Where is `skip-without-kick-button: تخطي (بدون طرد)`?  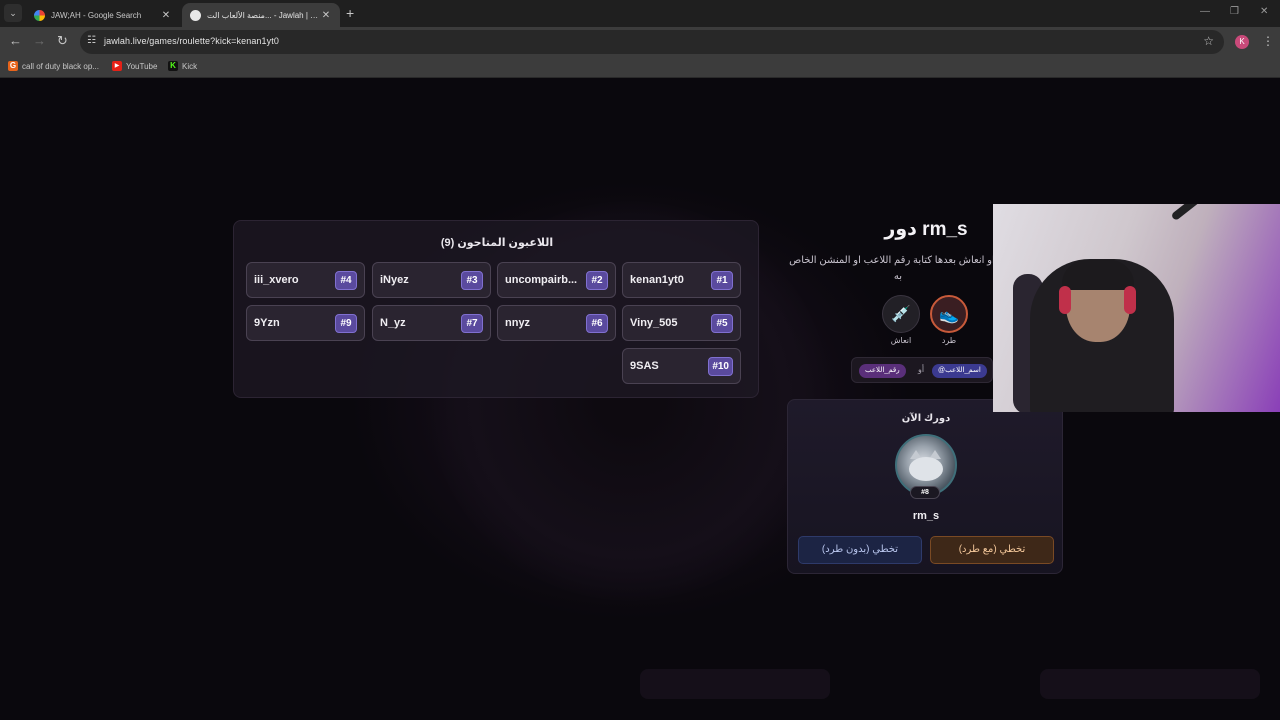 skip-without-kick-button: تخطي (بدون طرد) is located at coordinates (860, 550).